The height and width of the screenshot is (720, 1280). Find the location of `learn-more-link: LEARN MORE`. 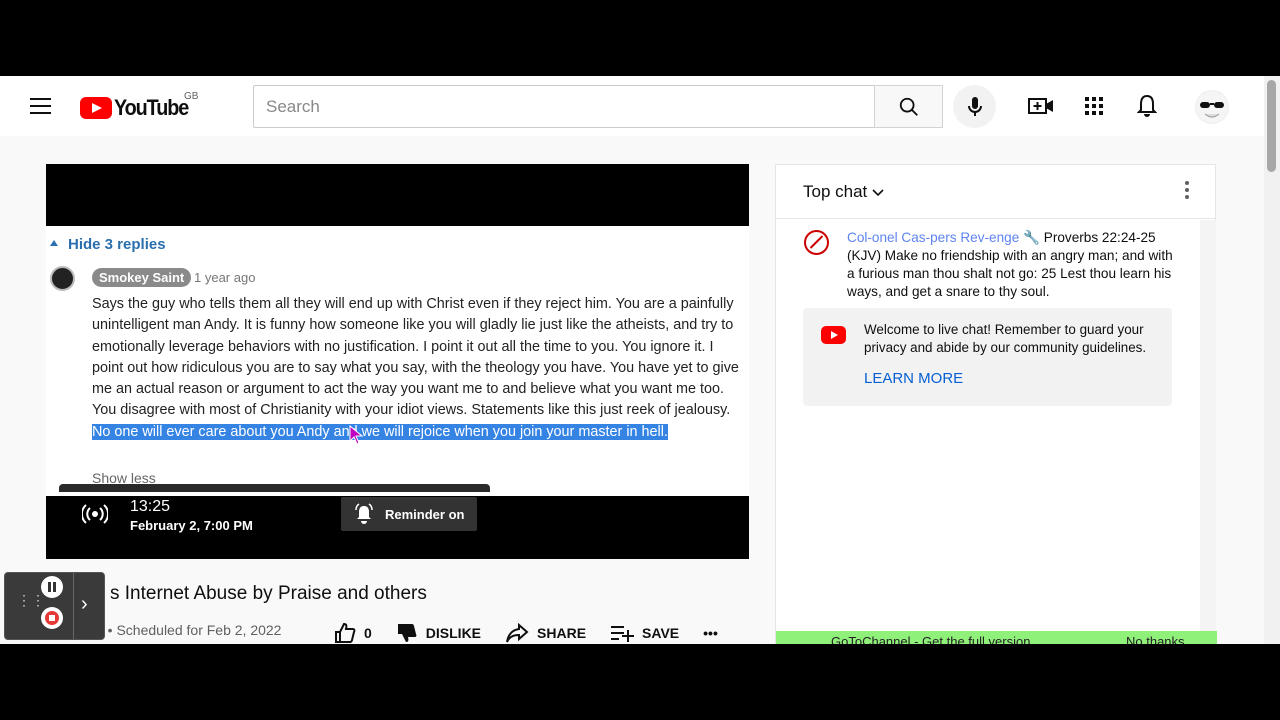

learn-more-link: LEARN MORE is located at coordinates (913, 378).